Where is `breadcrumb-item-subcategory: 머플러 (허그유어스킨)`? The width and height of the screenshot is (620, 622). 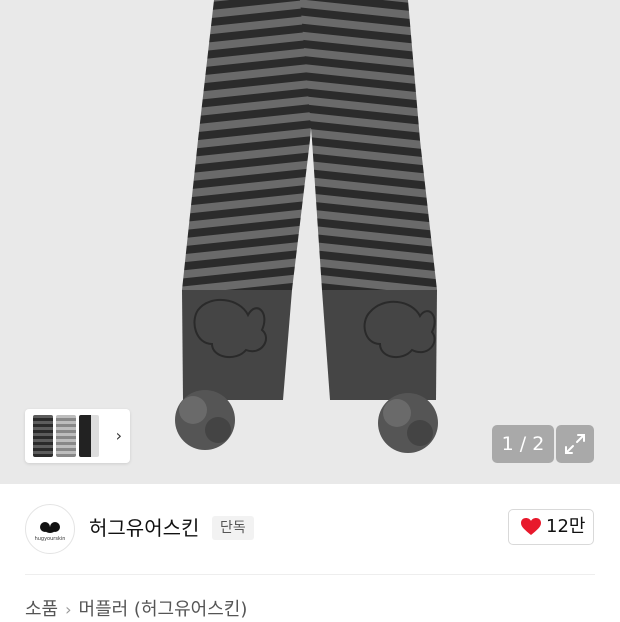
breadcrumb-item-subcategory: 머플러 (허그유어스킨) is located at coordinates (163, 609).